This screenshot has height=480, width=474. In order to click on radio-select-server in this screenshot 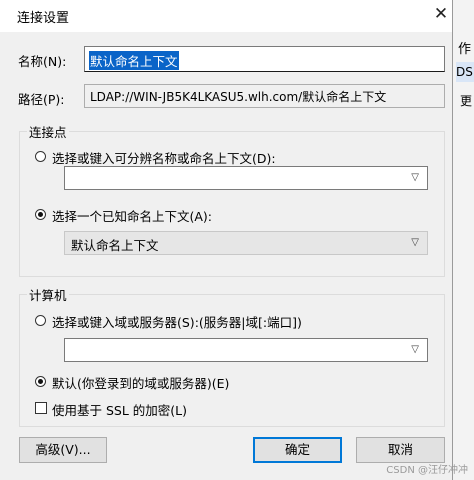, I will do `click(40, 320)`.